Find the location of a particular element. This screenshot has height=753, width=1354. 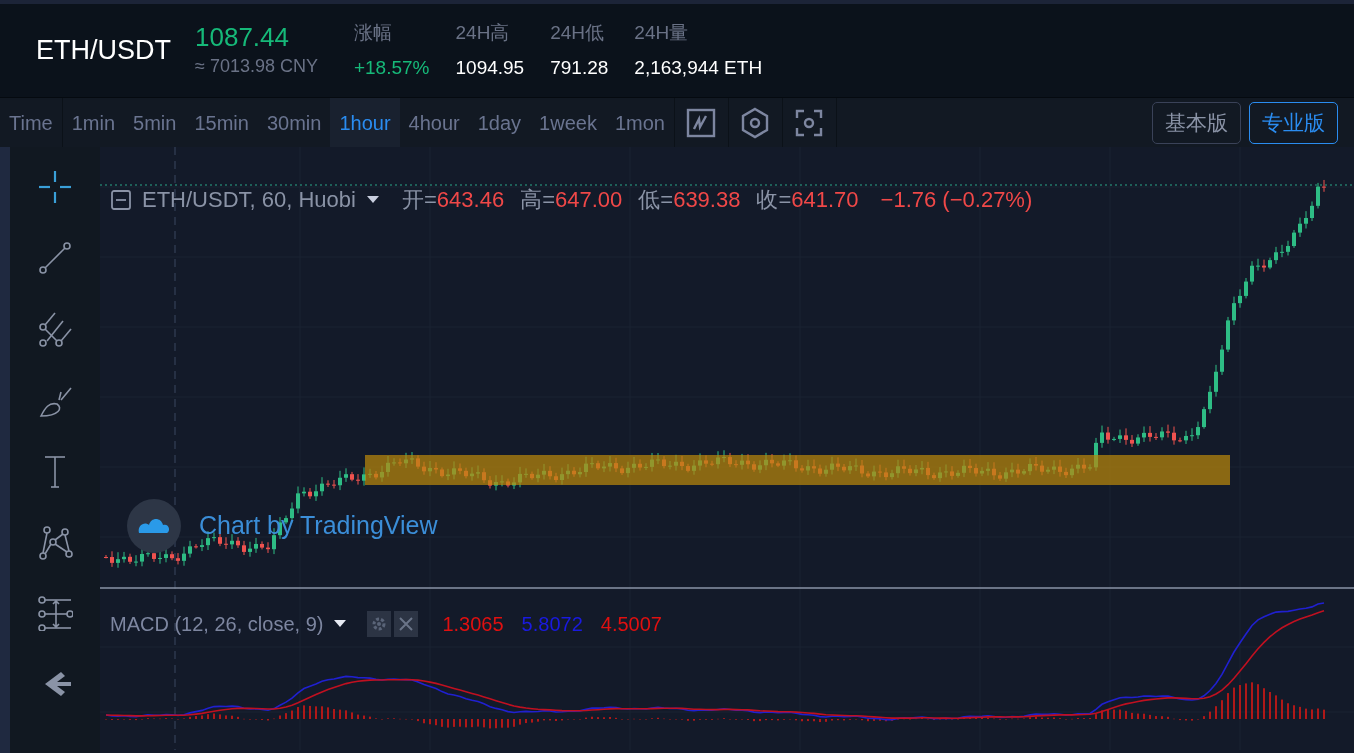

interval-tab: 15min is located at coordinates (221, 122).